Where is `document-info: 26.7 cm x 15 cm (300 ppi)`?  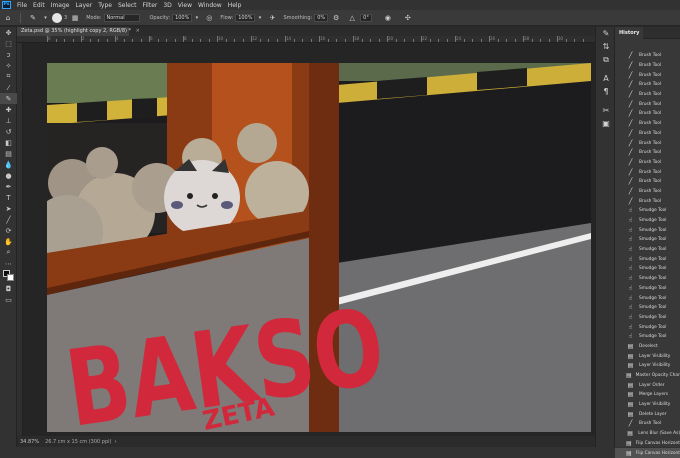 document-info: 26.7 cm x 15 cm (300 ppi) is located at coordinates (78, 442).